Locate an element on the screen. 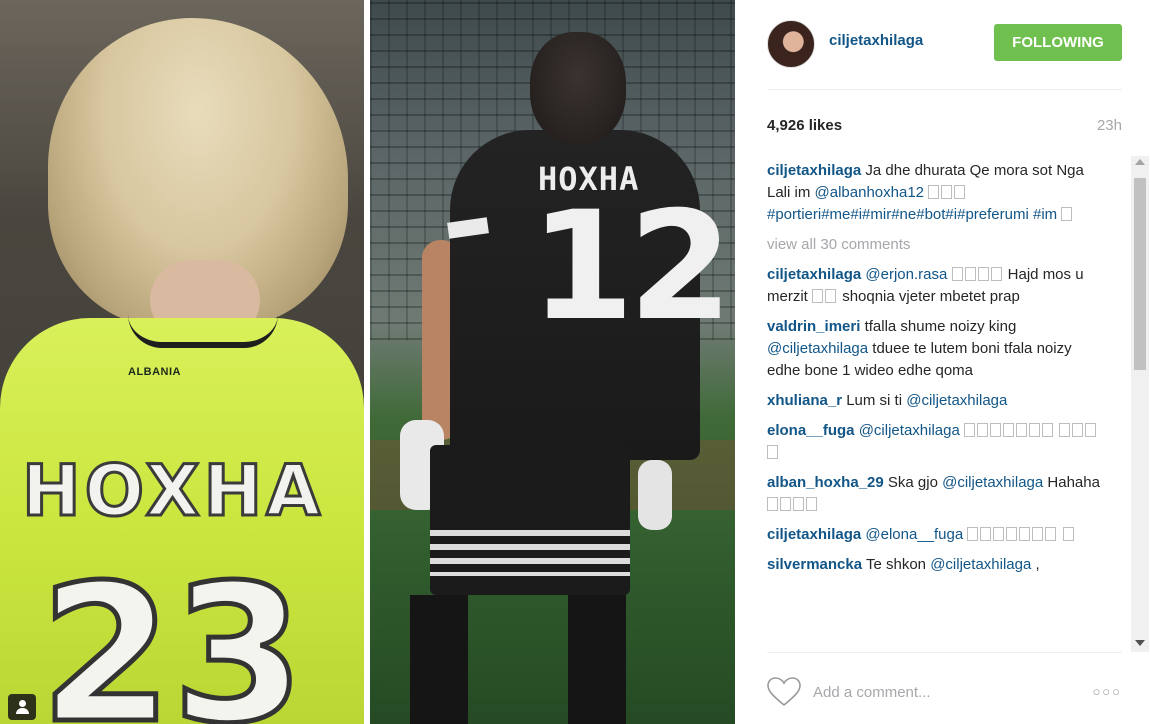  post-header: ciljetaxhilaga FOLLOWING is located at coordinates (944, 55).